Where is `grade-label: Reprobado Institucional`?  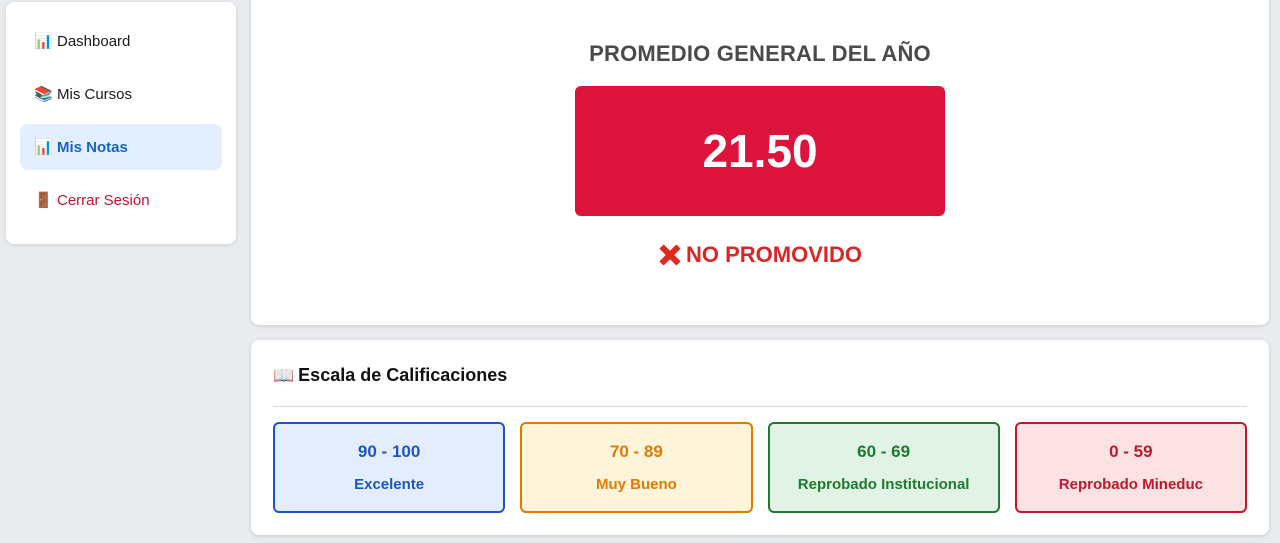 grade-label: Reprobado Institucional is located at coordinates (883, 484).